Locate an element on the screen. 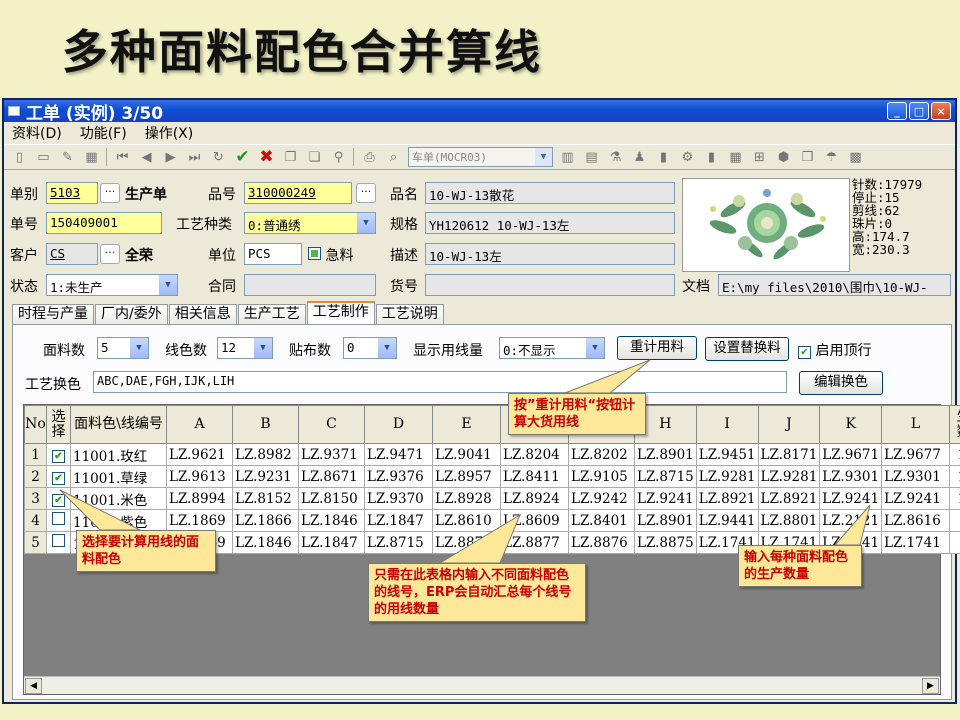  tab-craft-notes: 工艺说明 is located at coordinates (409, 314).